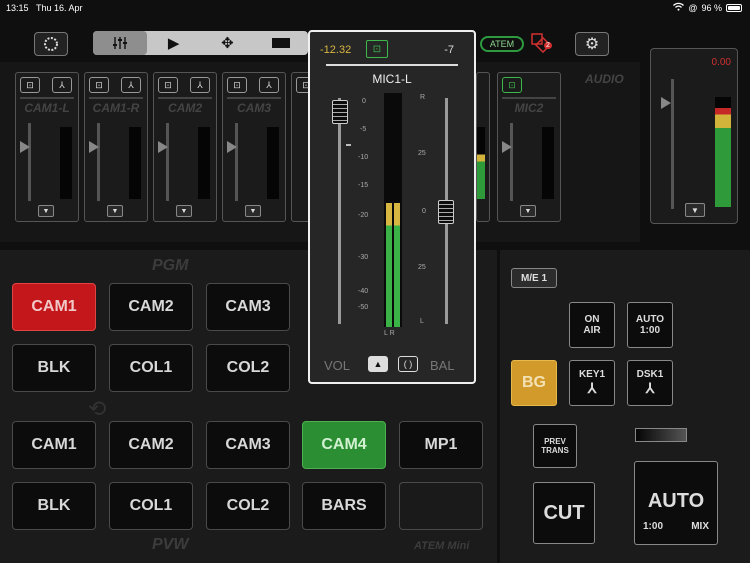 This screenshot has height=563, width=750. I want to click on atem-connection-badge: ATEM, so click(502, 44).